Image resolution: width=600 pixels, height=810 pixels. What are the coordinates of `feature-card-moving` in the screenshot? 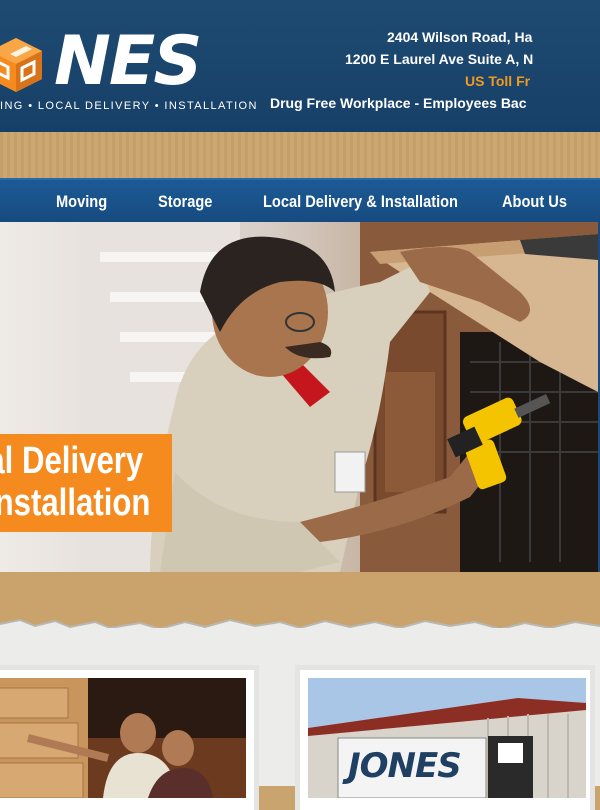 It's located at (127, 740).